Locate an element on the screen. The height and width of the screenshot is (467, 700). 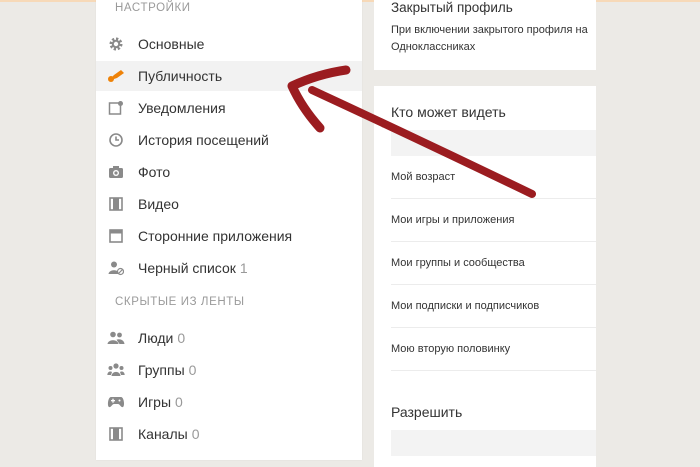
visibility-title: Кто может видеть is located at coordinates (448, 112).